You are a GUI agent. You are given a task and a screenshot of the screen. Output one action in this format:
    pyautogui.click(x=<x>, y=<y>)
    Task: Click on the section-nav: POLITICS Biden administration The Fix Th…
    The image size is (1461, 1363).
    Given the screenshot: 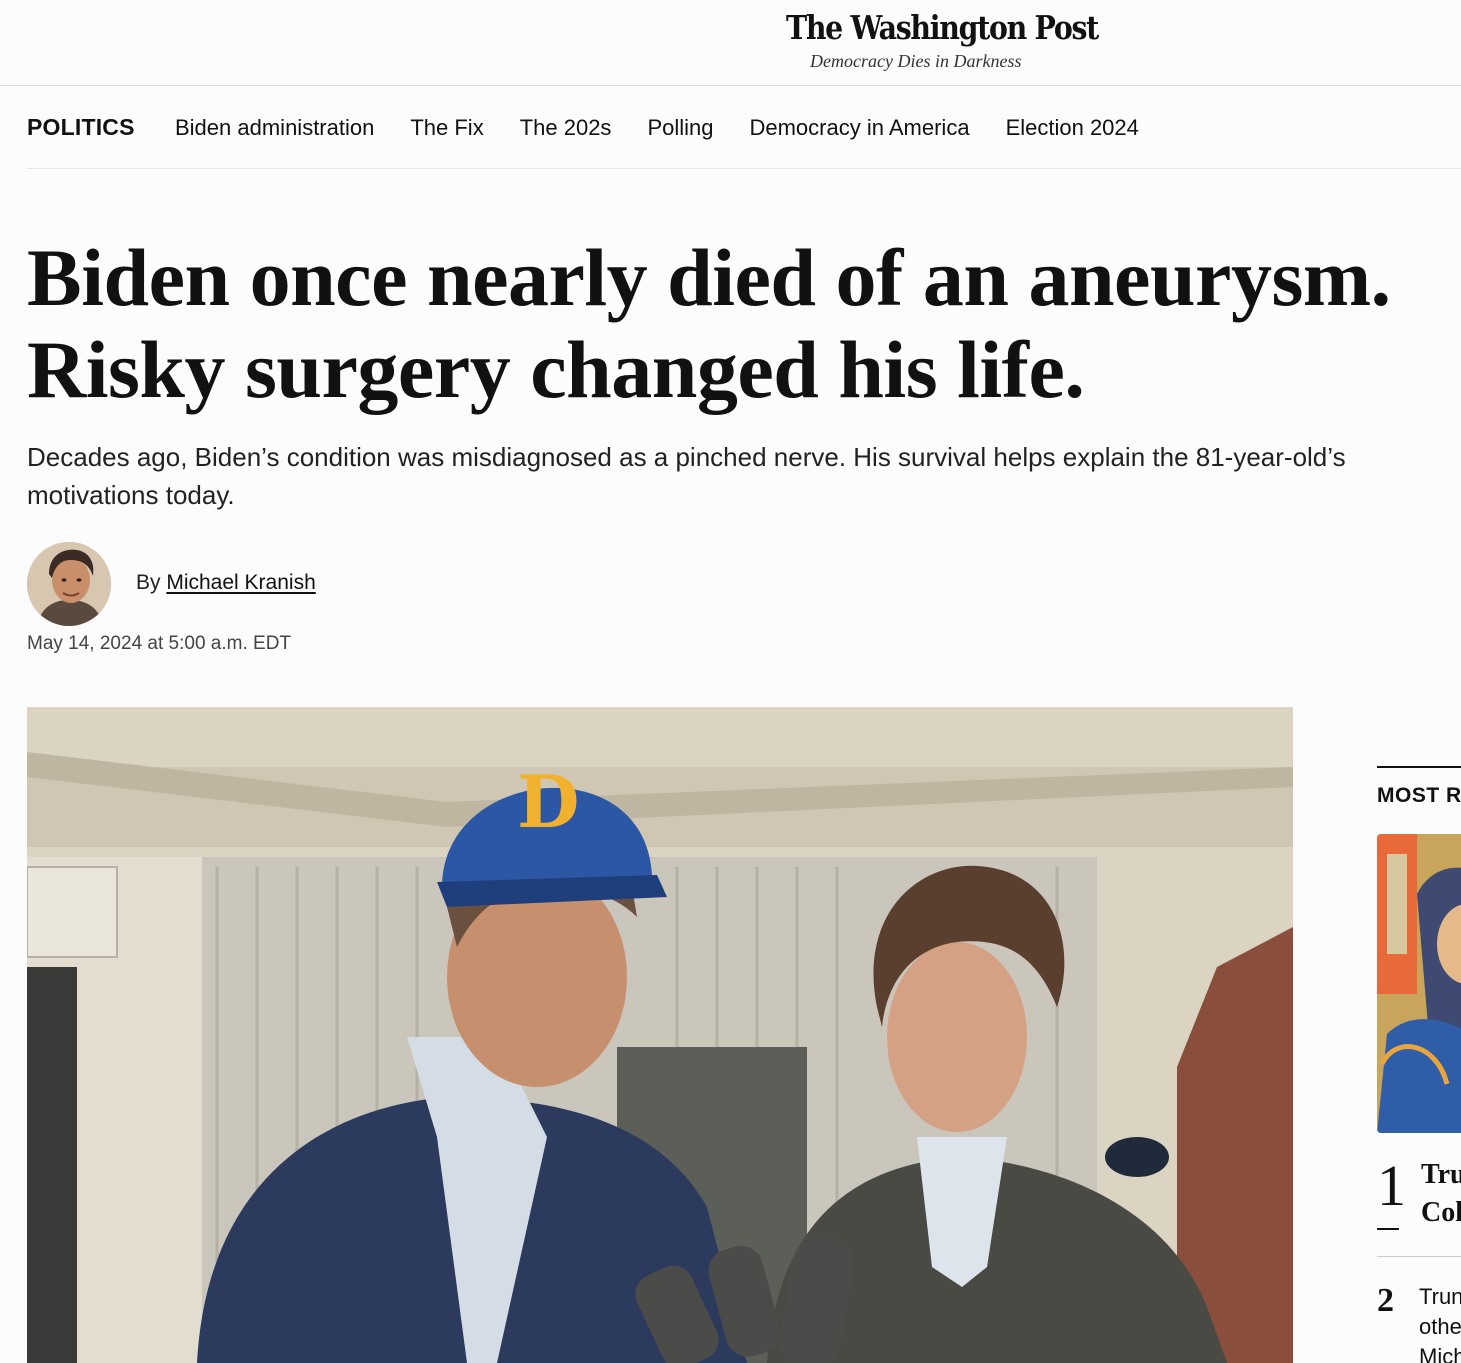 What is the action you would take?
    pyautogui.click(x=744, y=127)
    